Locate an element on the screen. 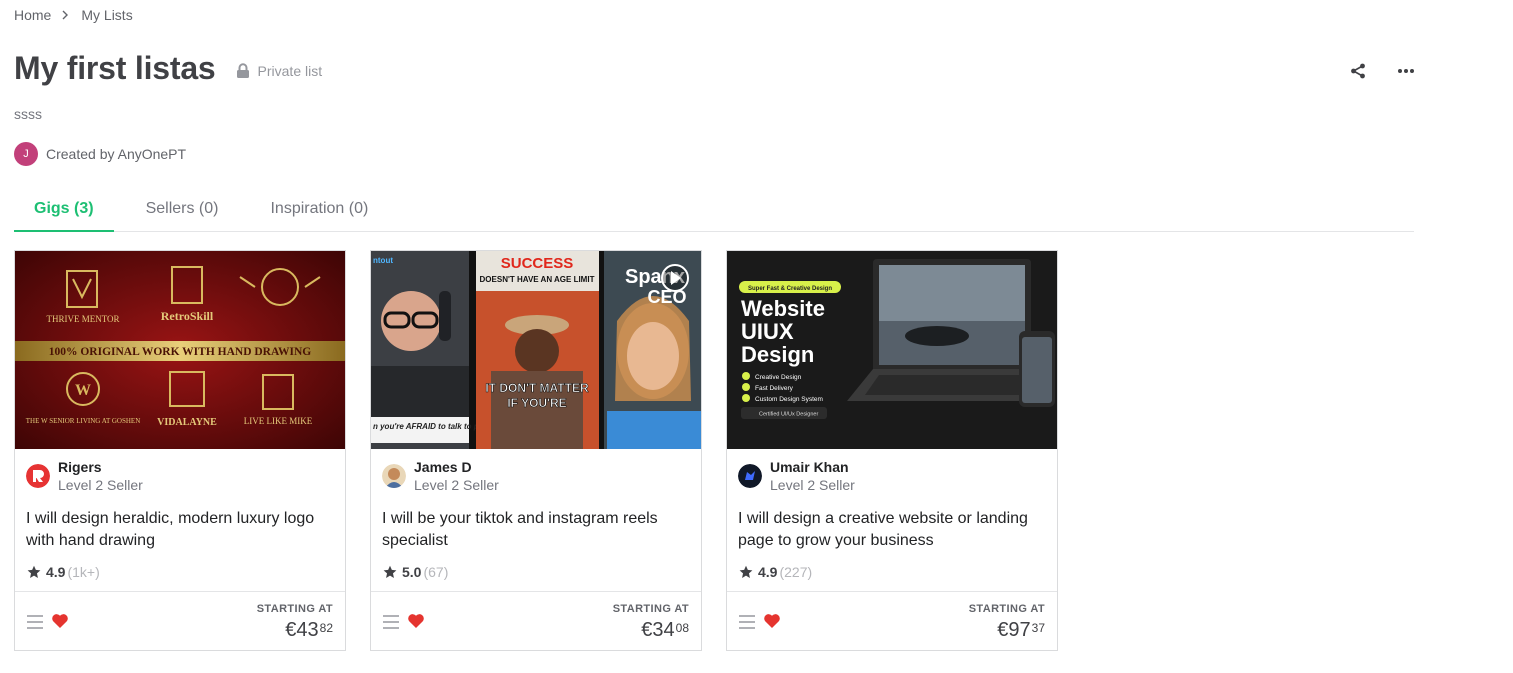 This screenshot has height=673, width=1513. list-actions is located at coordinates (1382, 71).